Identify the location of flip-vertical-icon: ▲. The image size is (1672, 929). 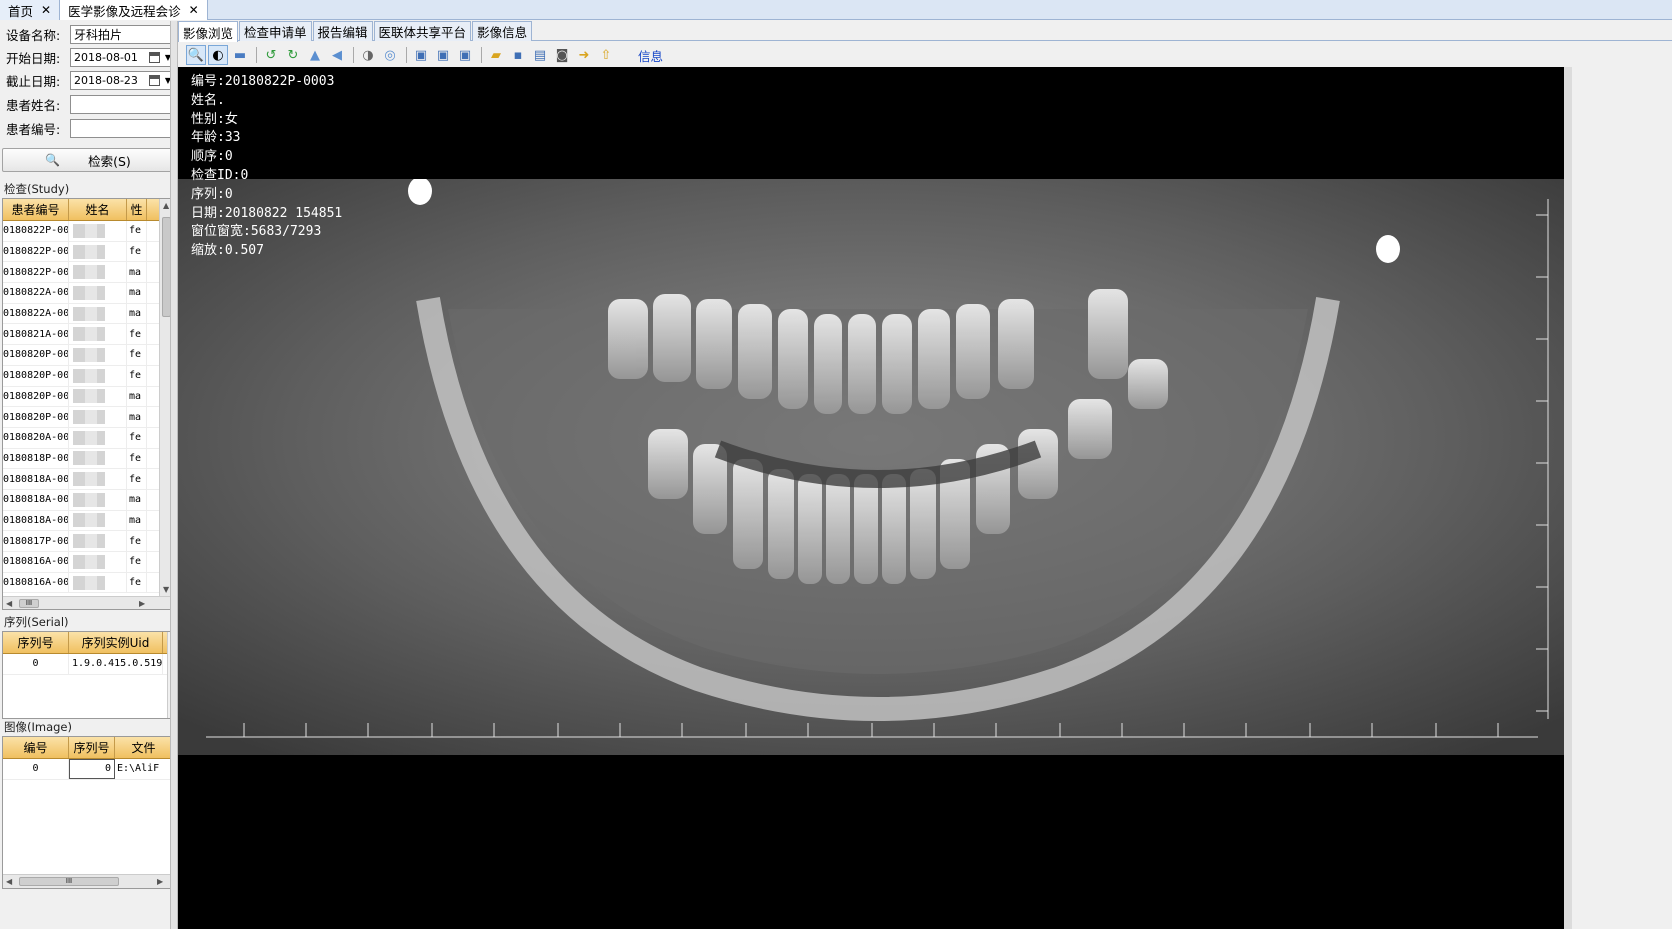
(315, 55).